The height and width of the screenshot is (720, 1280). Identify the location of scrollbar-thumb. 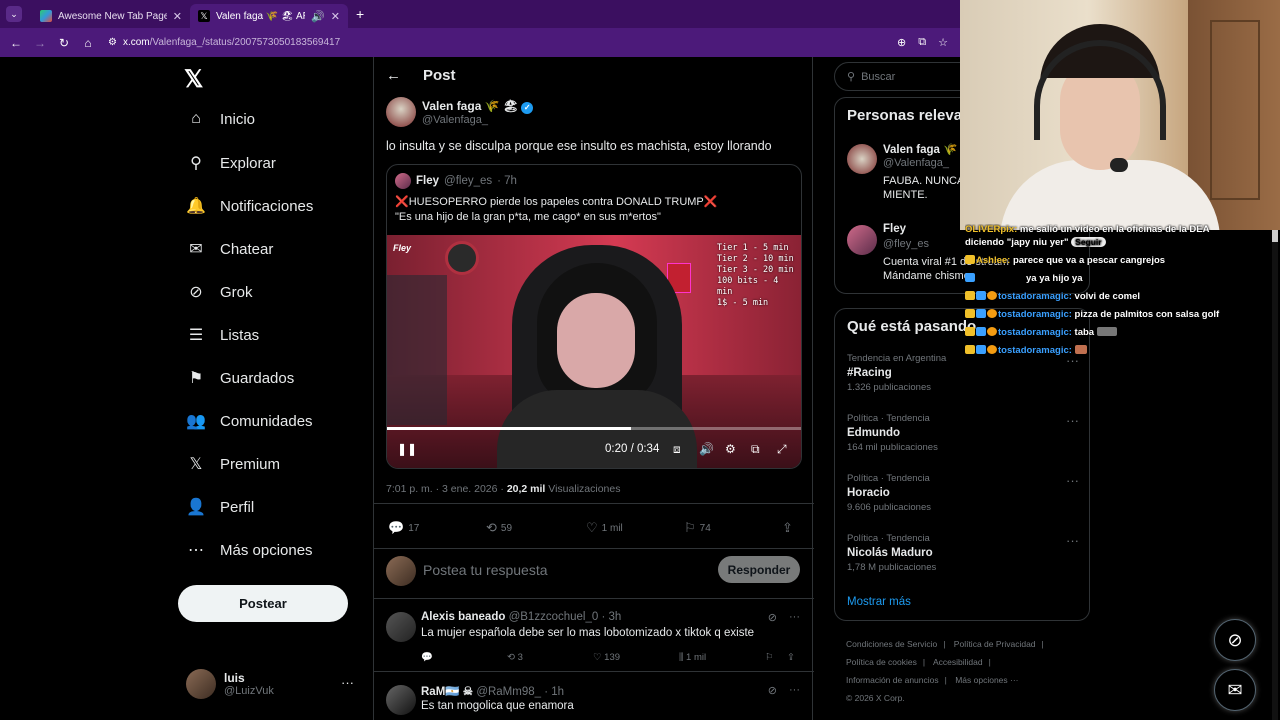
(1275, 236).